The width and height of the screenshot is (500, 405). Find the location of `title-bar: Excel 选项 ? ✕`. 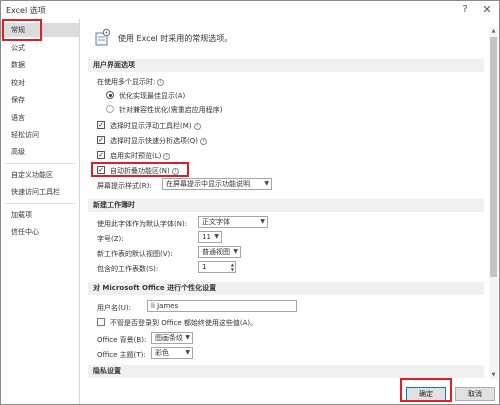

title-bar: Excel 选项 ? ✕ is located at coordinates (250, 10).